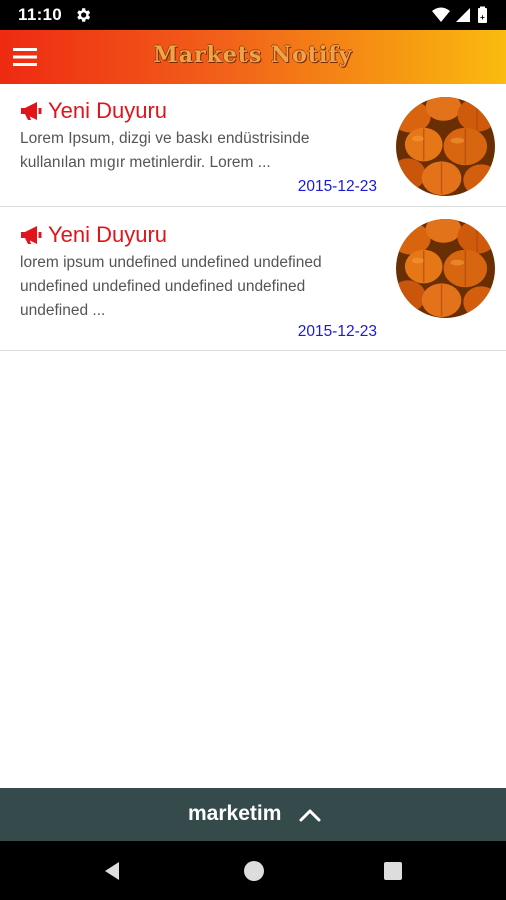 The height and width of the screenshot is (900, 506). Describe the element at coordinates (84, 15) in the screenshot. I see `settings-gear-icon` at that location.